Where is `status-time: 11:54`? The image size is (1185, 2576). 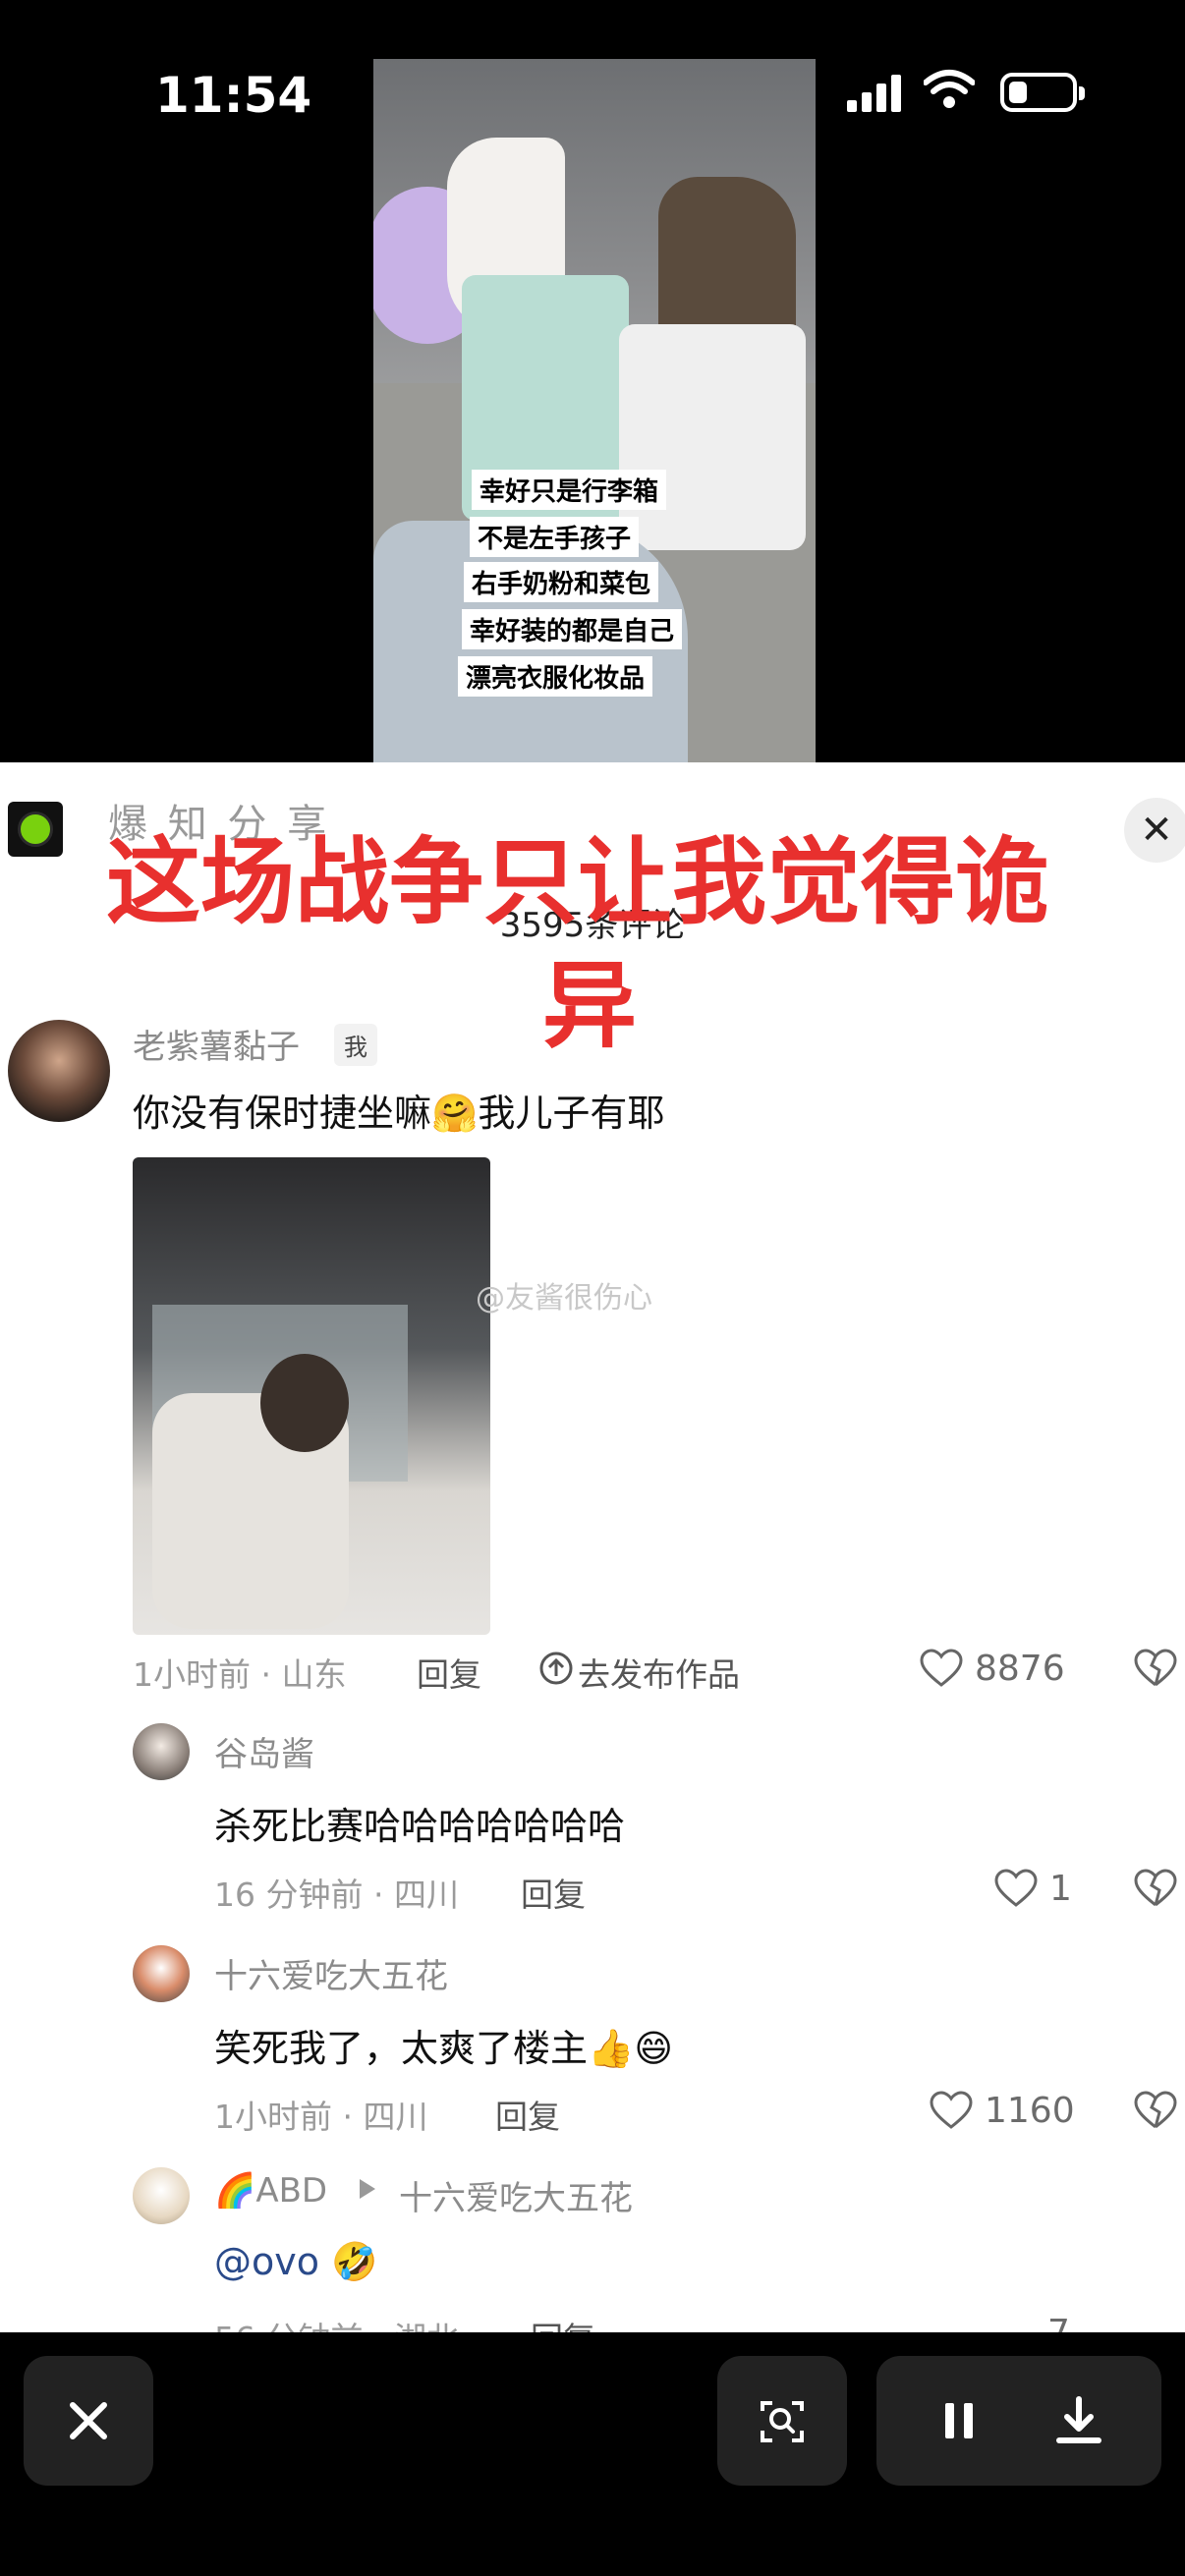 status-time: 11:54 is located at coordinates (234, 95).